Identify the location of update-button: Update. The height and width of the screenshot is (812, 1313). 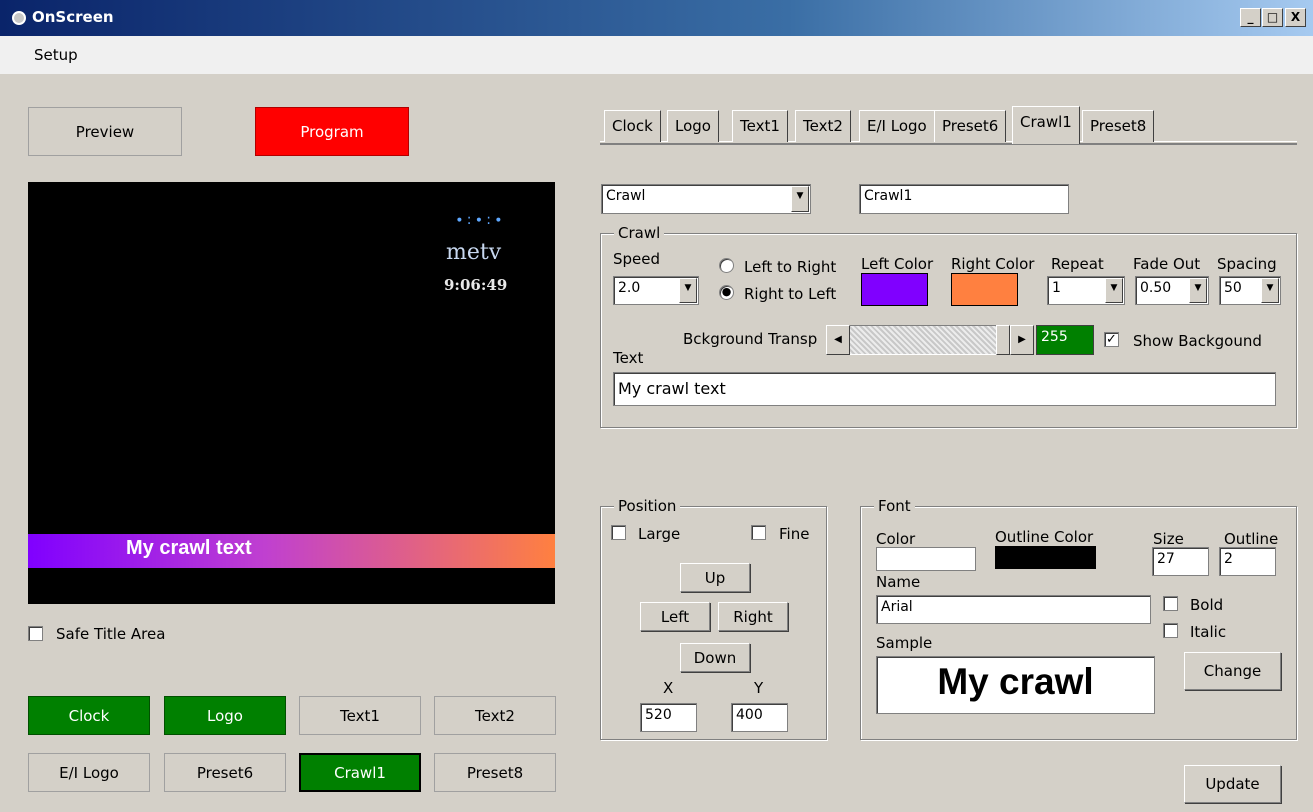
(1232, 784).